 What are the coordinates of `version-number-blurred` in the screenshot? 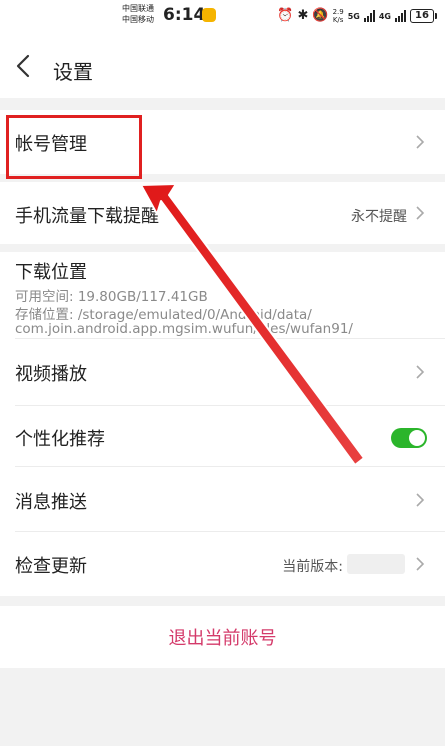 It's located at (376, 564).